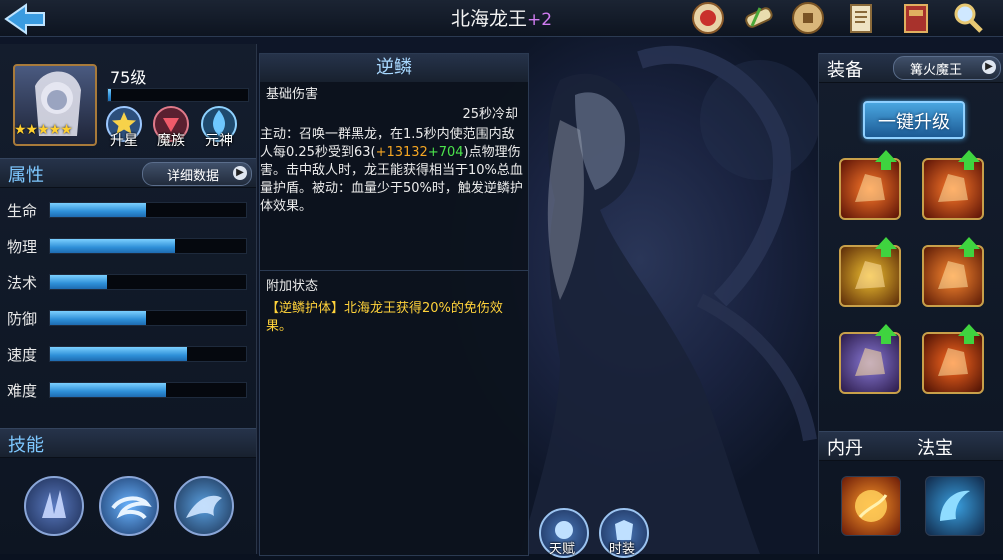  I want to click on detail-data-button: 详细数据 ▶, so click(197, 174).